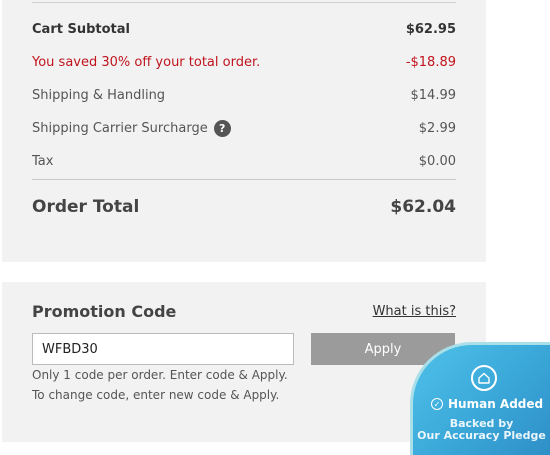 Image resolution: width=550 pixels, height=455 pixels. What do you see at coordinates (437, 128) in the screenshot?
I see `surcharge-value: $2.99` at bounding box center [437, 128].